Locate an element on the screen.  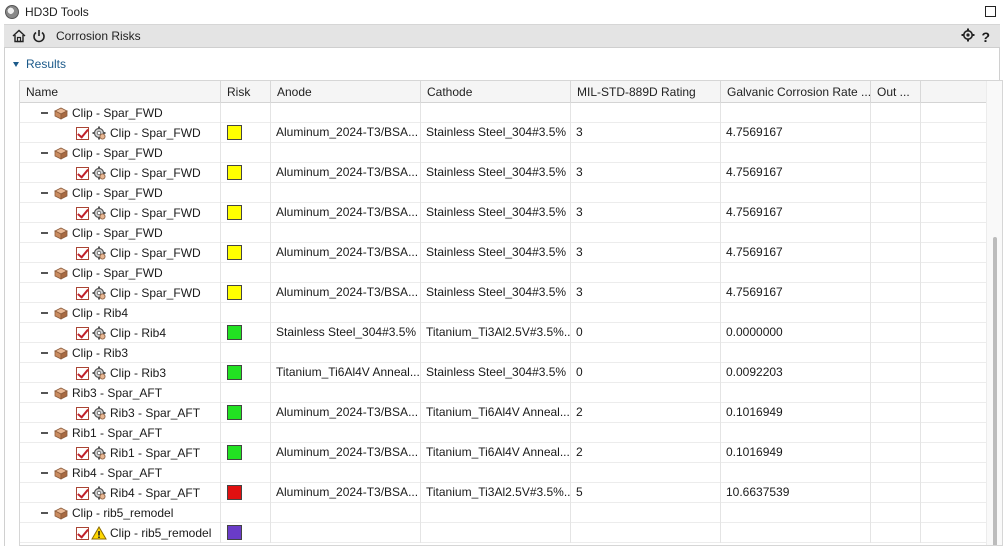
rating-cell: 2 is located at coordinates (646, 453).